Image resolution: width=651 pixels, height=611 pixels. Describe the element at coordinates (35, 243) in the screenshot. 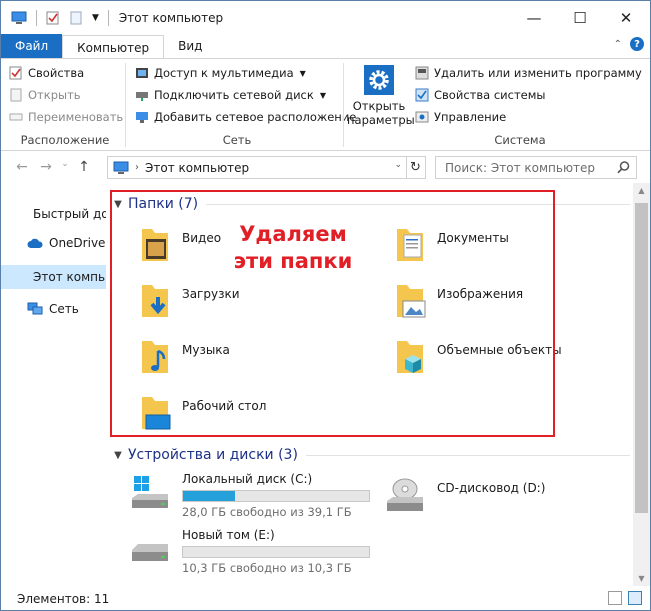

I see `cloud-icon` at that location.